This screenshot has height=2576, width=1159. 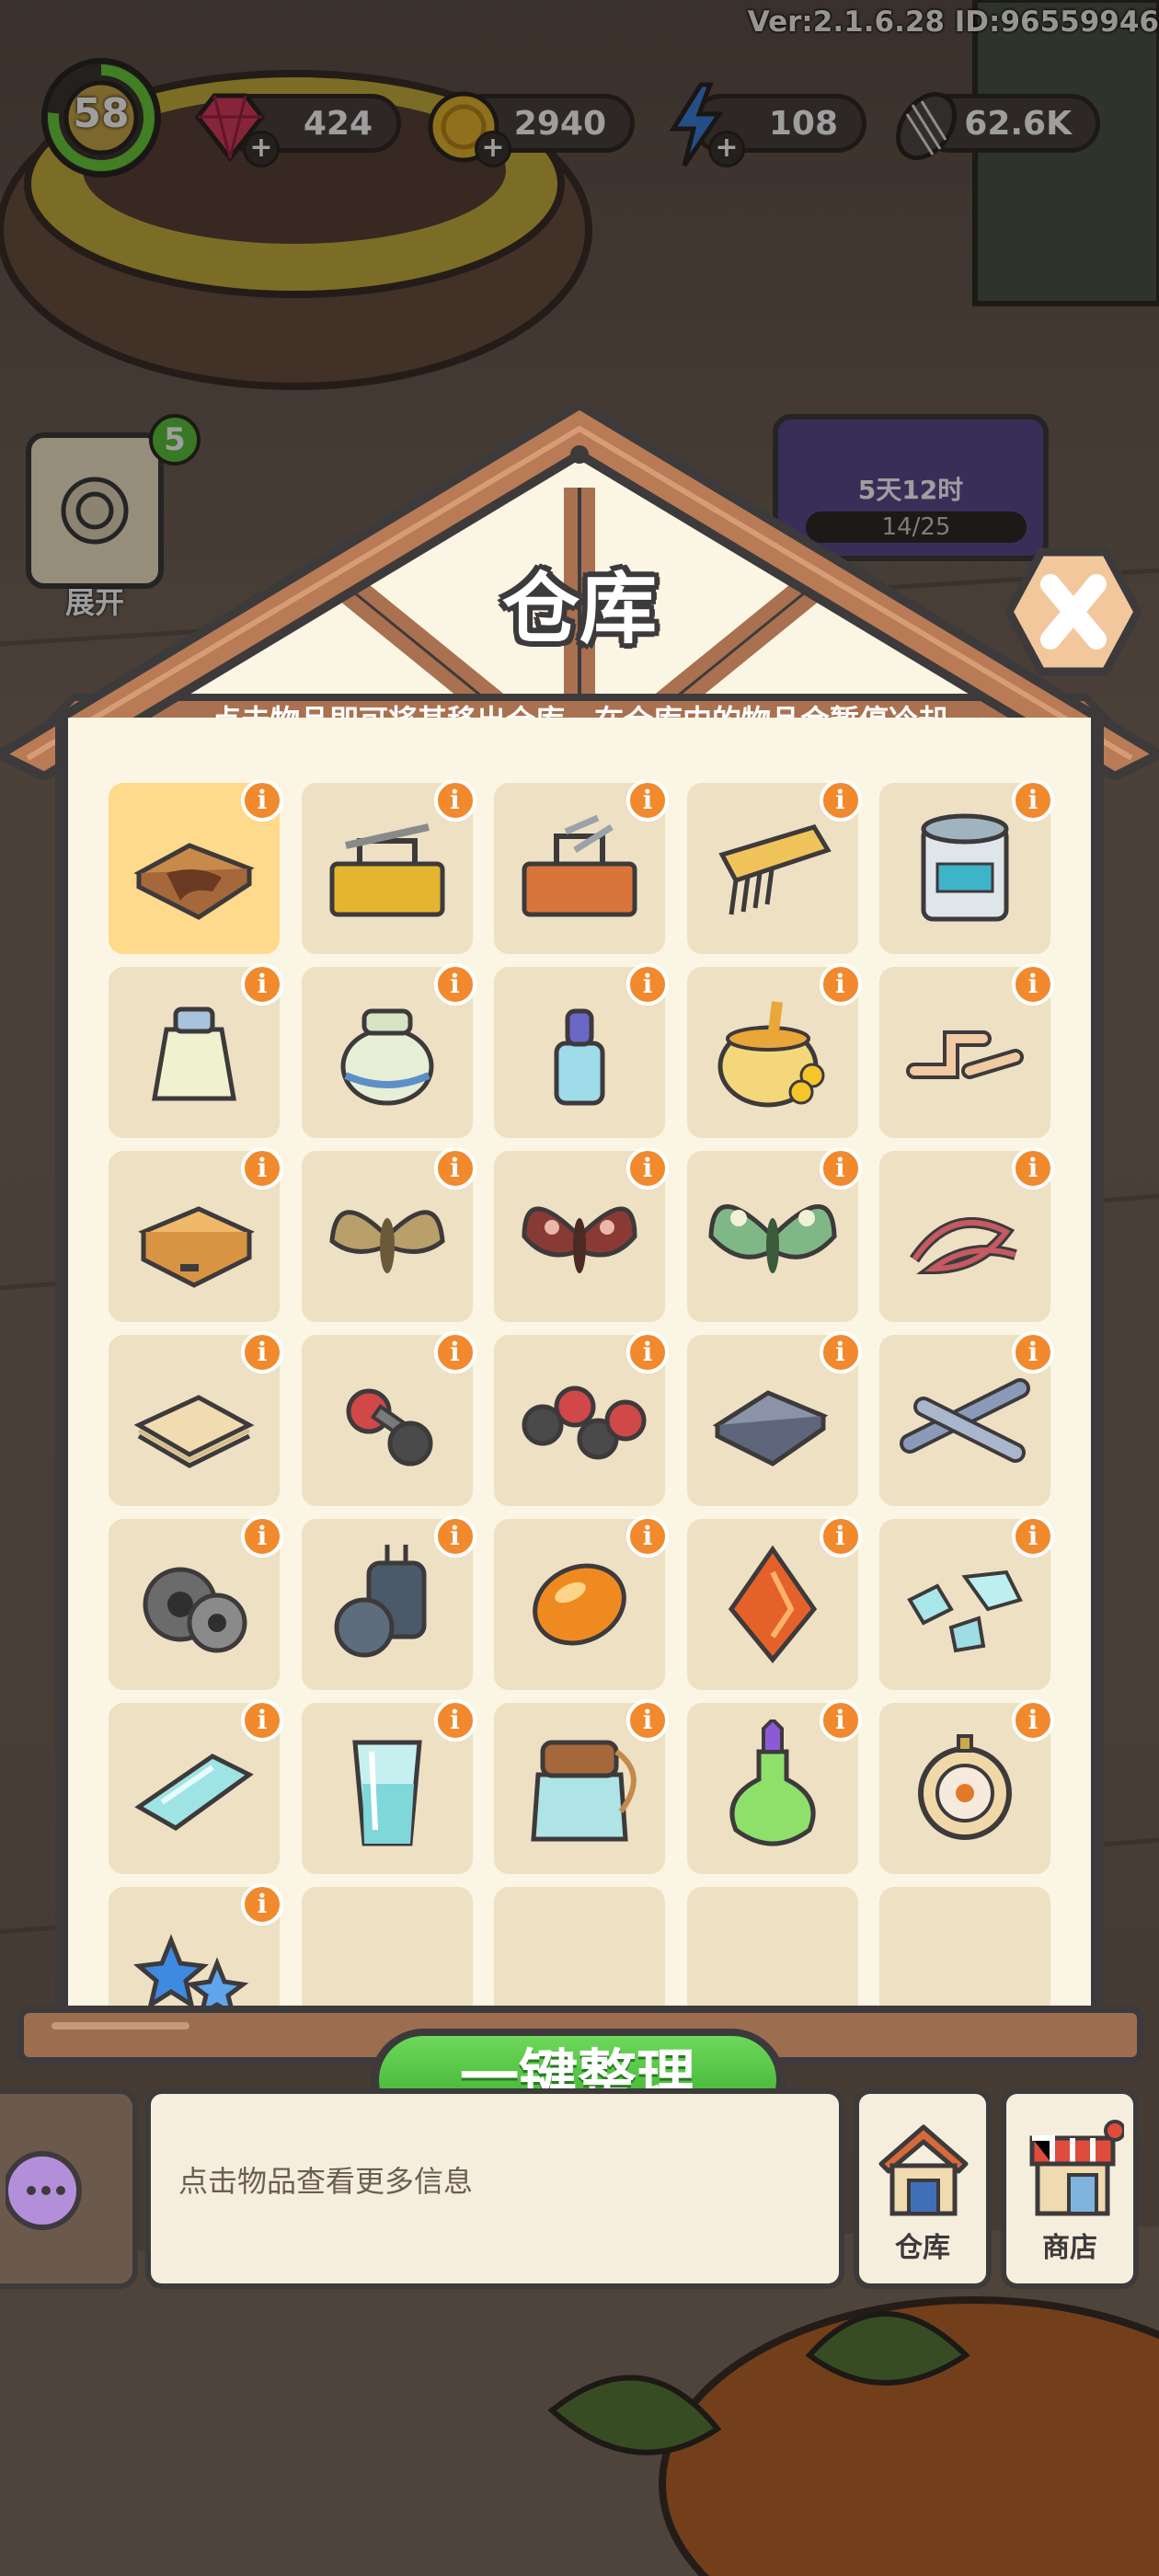 I want to click on wooden-tray-icon, so click(x=194, y=881).